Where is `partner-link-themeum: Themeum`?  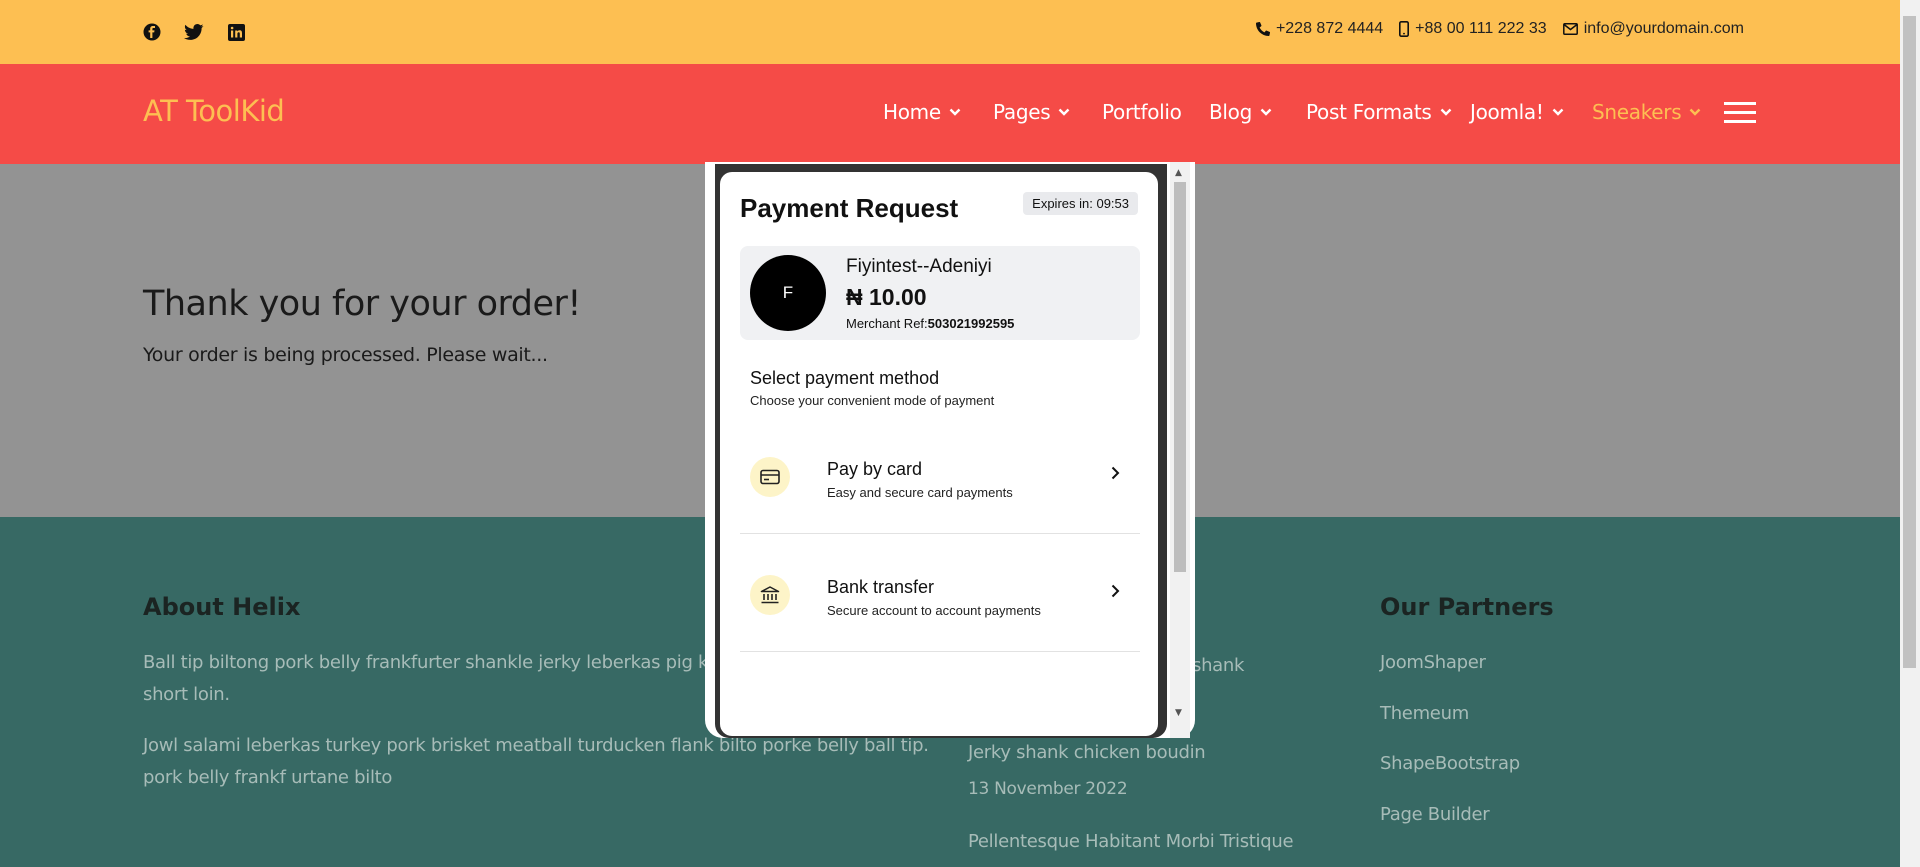 partner-link-themeum: Themeum is located at coordinates (1424, 714).